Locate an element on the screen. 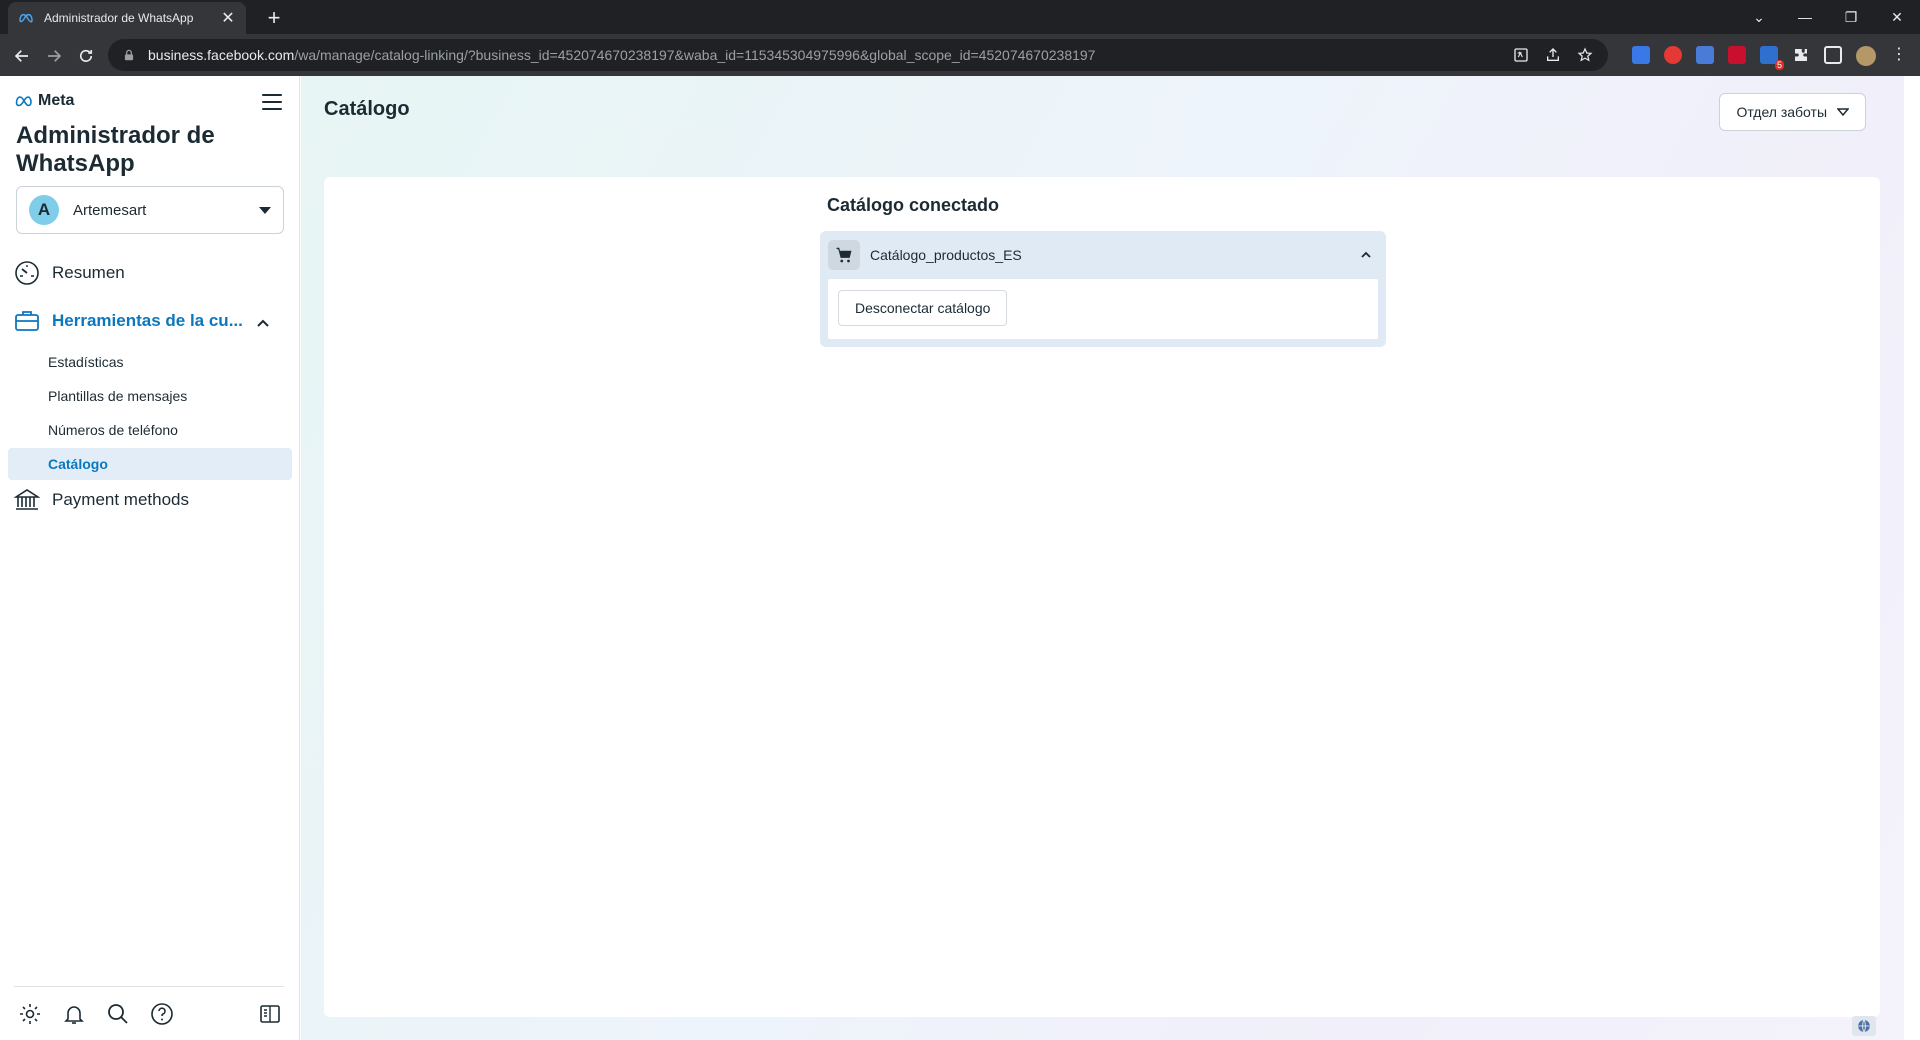 The width and height of the screenshot is (1920, 1040). meta-logo: Meta is located at coordinates (44, 101).